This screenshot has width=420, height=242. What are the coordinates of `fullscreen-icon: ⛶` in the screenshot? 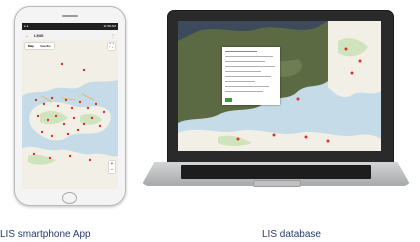 It's located at (111, 46).